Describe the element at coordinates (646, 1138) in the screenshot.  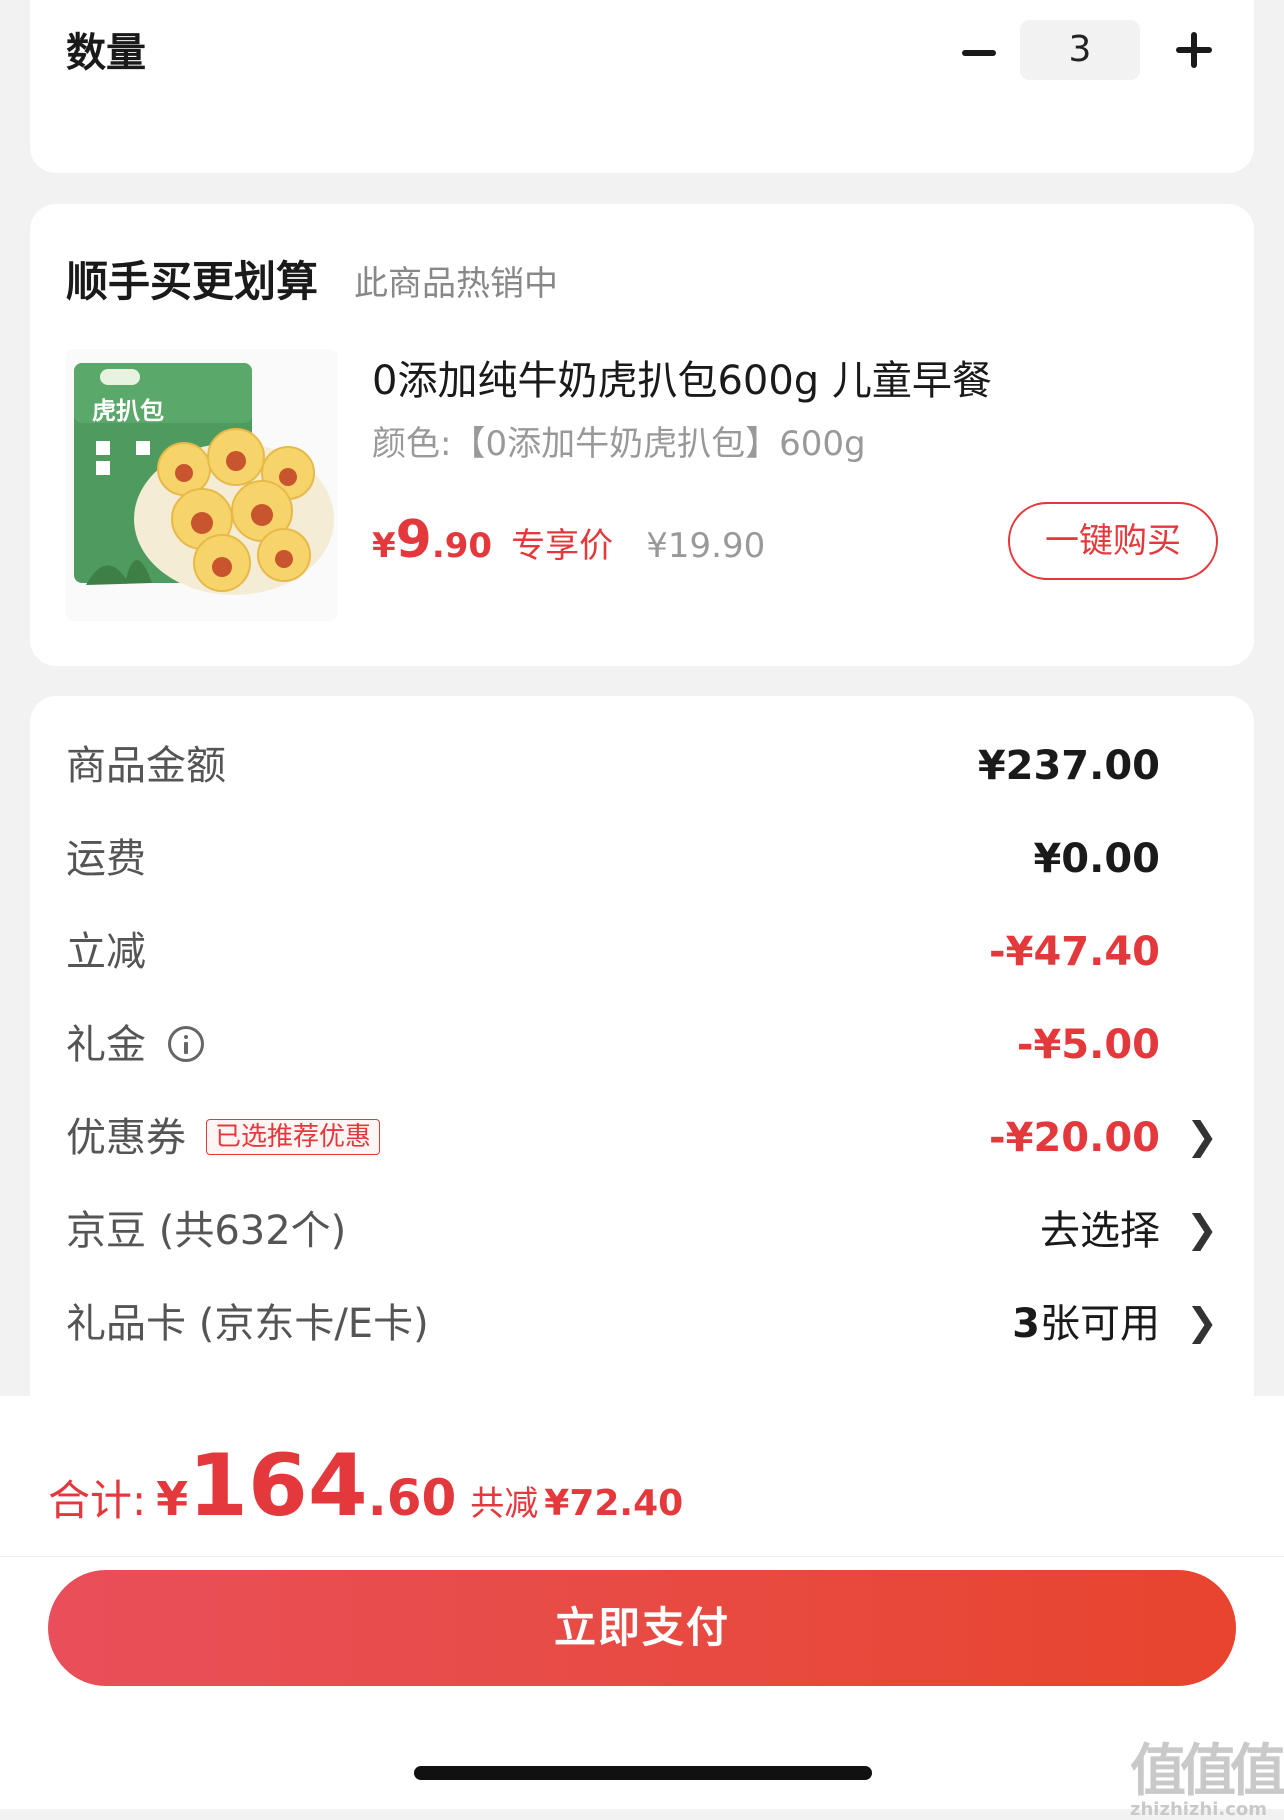
I see `row-coupon: 优惠券 已选推荐优惠 -¥20.00 ❯` at that location.